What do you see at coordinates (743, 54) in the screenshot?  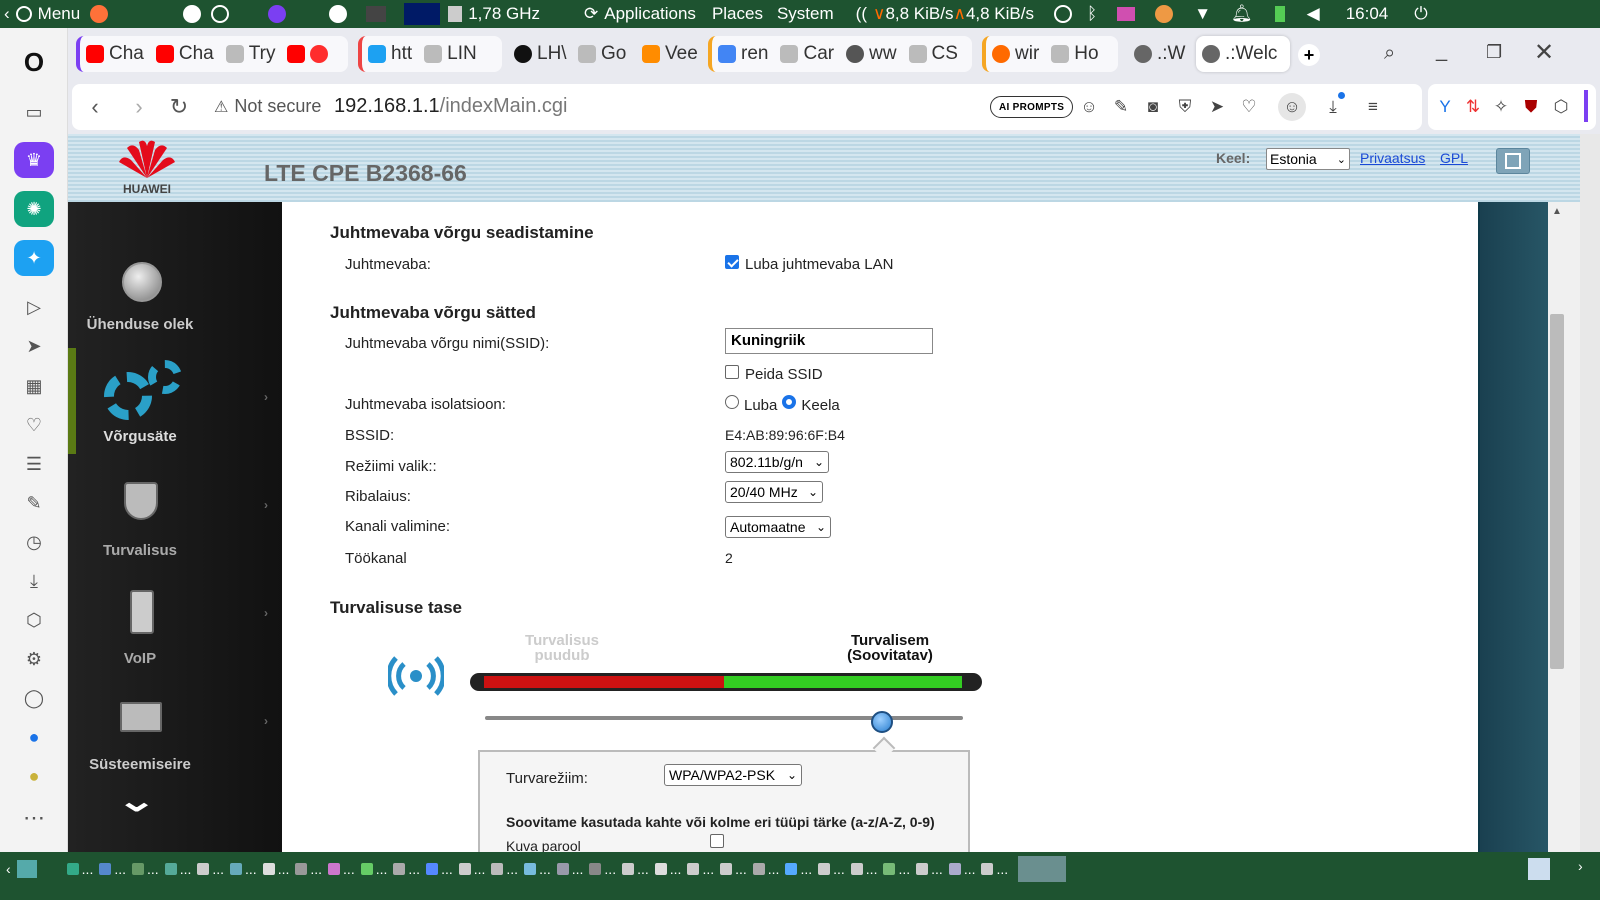 I see `tab: ren` at bounding box center [743, 54].